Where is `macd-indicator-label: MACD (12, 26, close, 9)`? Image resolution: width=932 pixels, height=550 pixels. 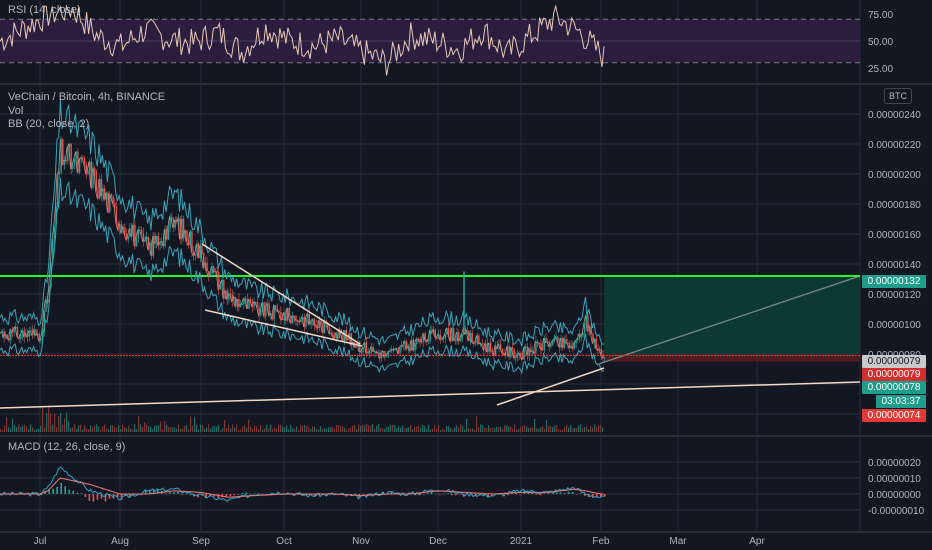 macd-indicator-label: MACD (12, 26, close, 9) is located at coordinates (66, 447).